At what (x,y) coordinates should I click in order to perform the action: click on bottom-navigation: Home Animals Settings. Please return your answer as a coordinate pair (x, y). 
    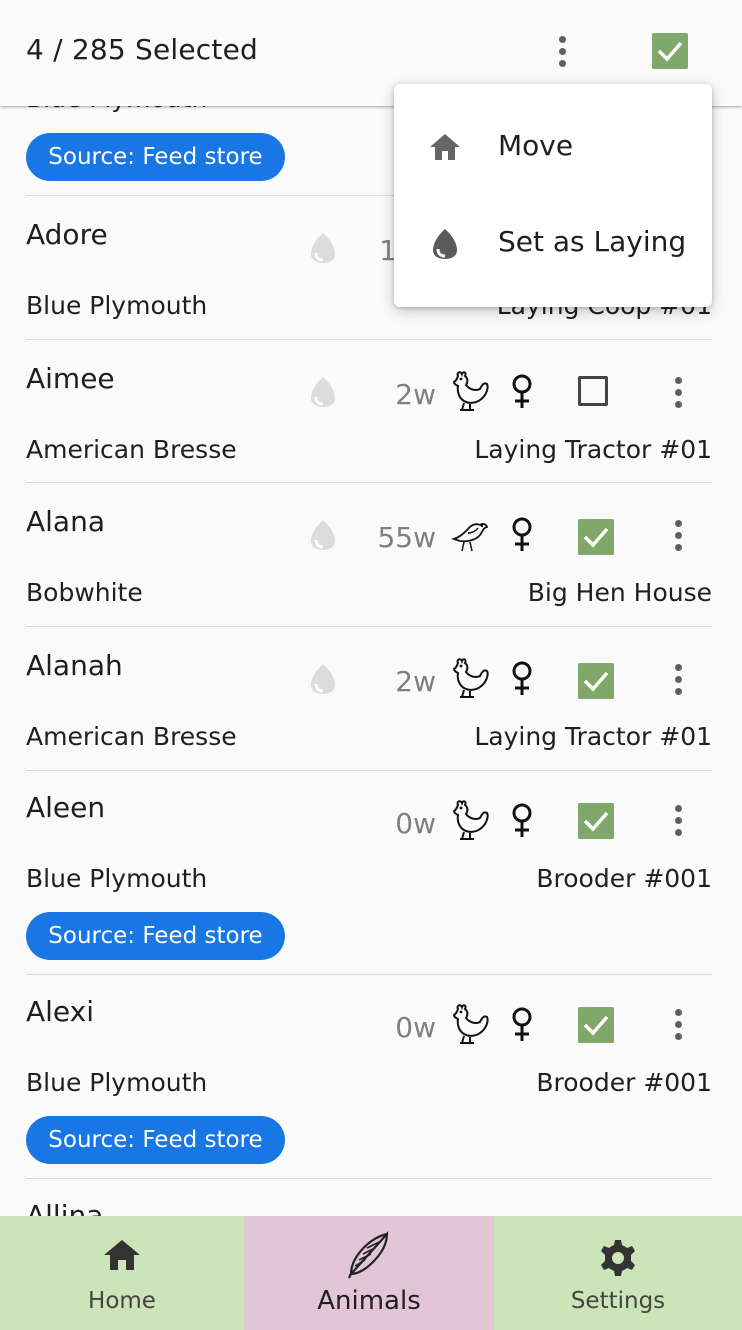
    Looking at the image, I should click on (371, 1273).